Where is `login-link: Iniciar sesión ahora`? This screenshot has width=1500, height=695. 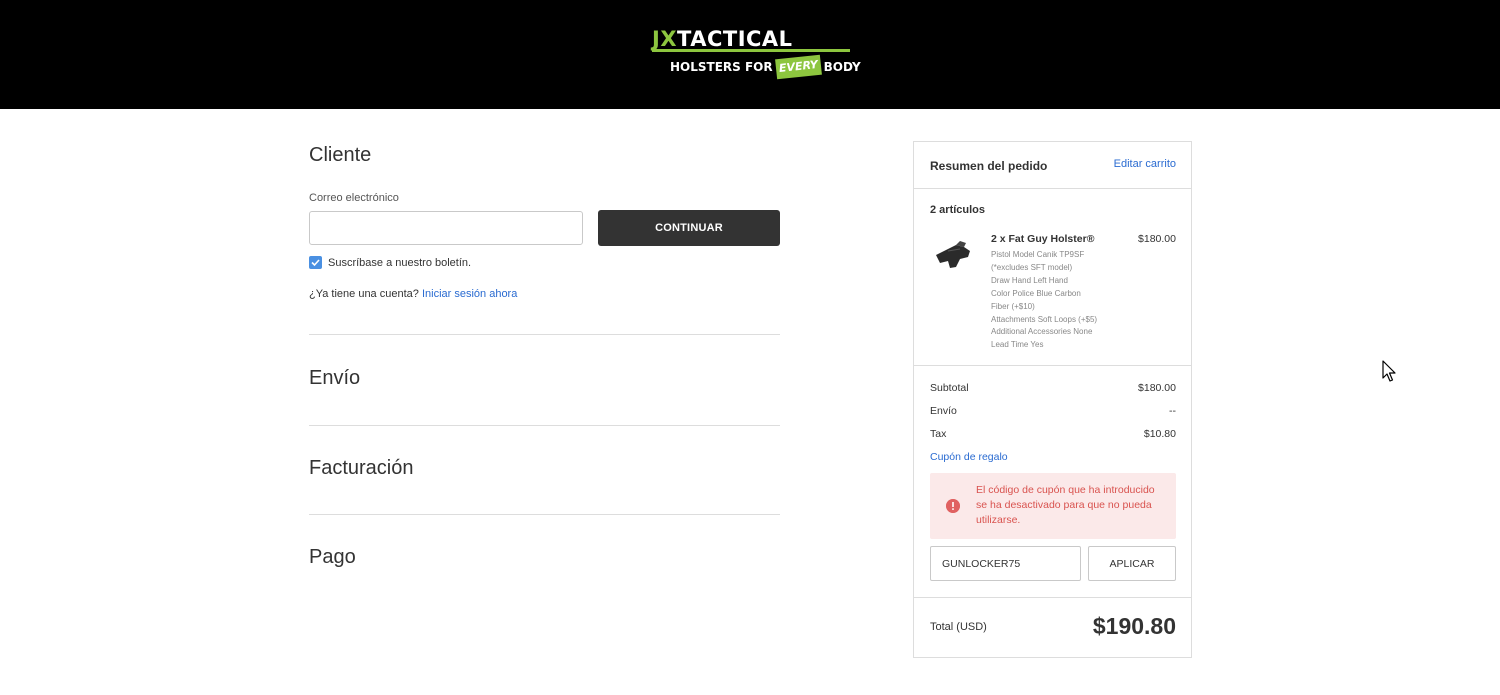 login-link: Iniciar sesión ahora is located at coordinates (469, 294).